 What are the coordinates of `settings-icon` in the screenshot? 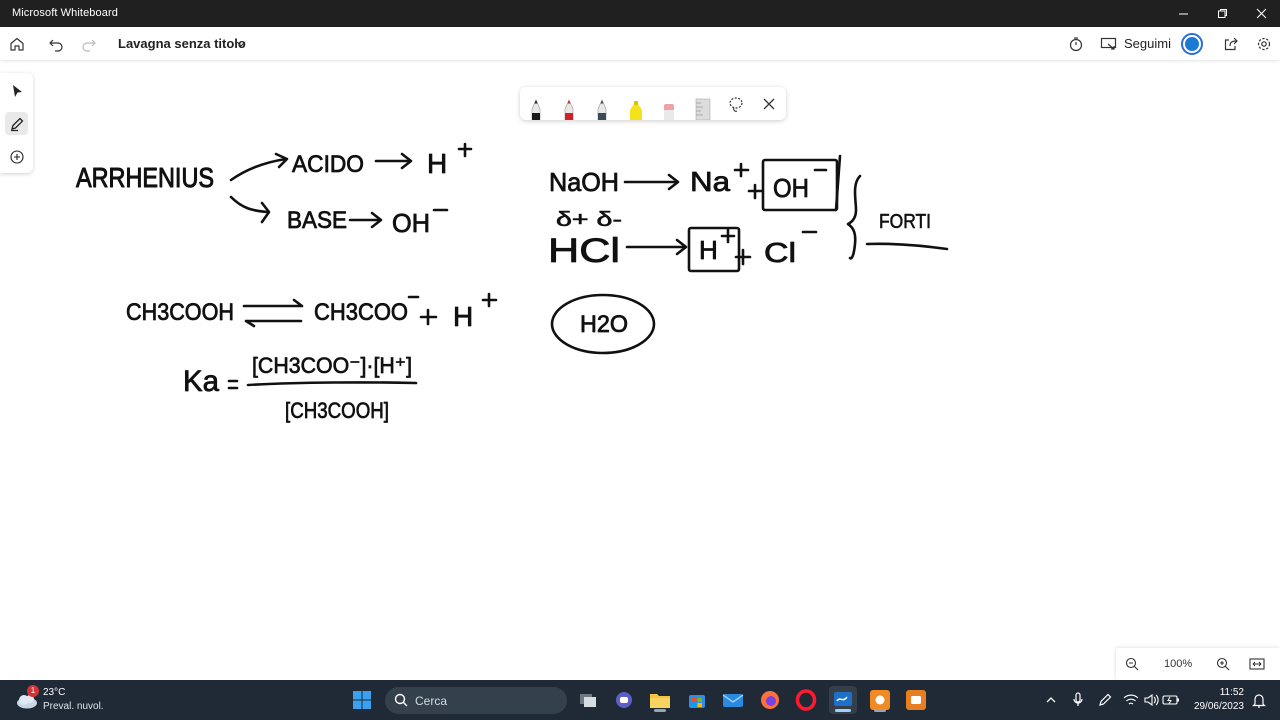 It's located at (1264, 44).